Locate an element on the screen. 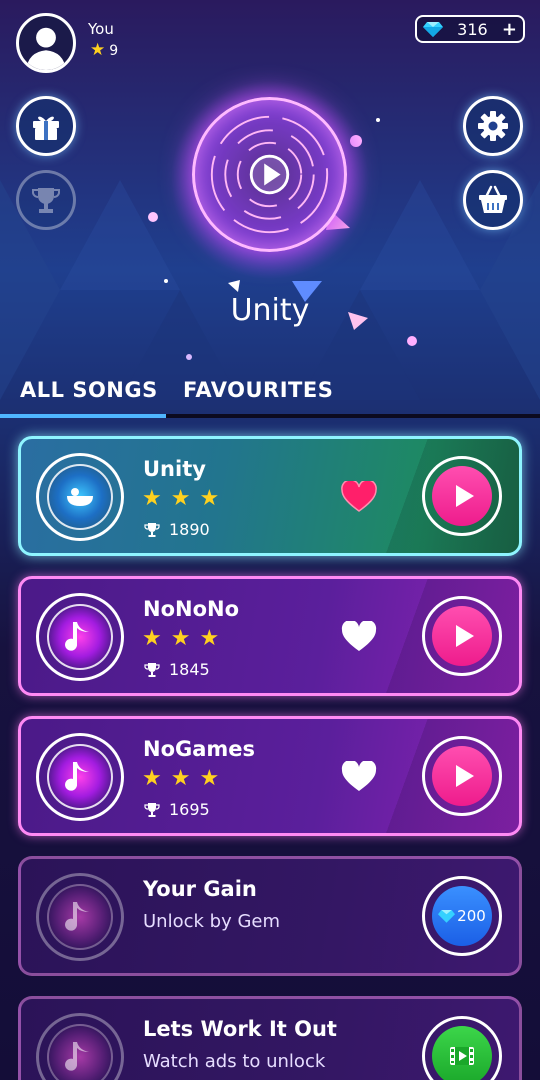 This screenshot has height=1080, width=540. unlock-hint: Unlock by Gem is located at coordinates (211, 921).